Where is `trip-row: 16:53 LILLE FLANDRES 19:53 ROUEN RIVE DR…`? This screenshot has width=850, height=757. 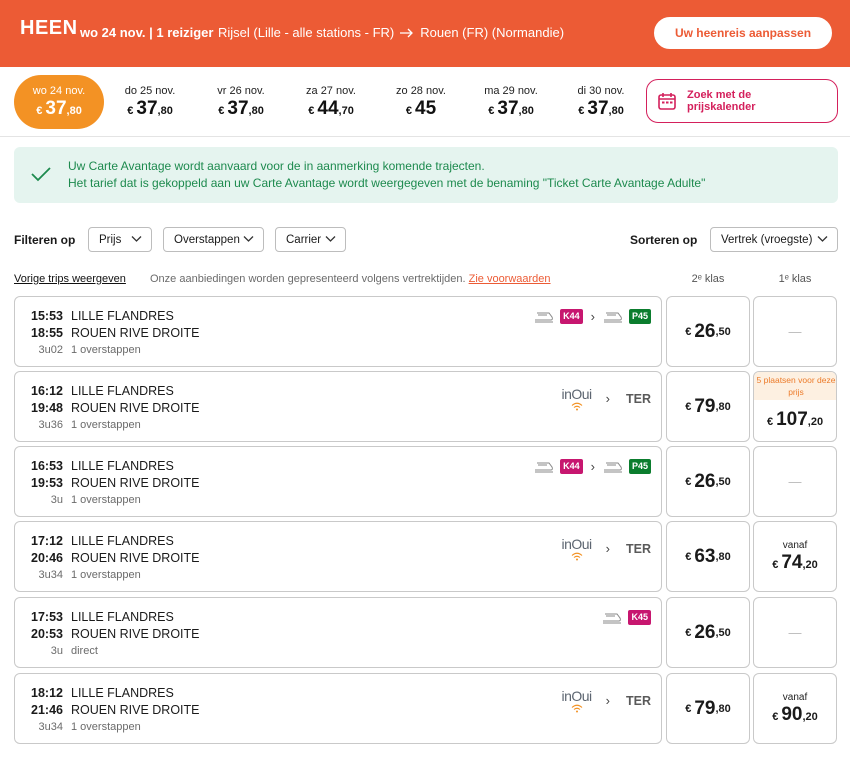 trip-row: 16:53 LILLE FLANDRES 19:53 ROUEN RIVE DR… is located at coordinates (338, 481).